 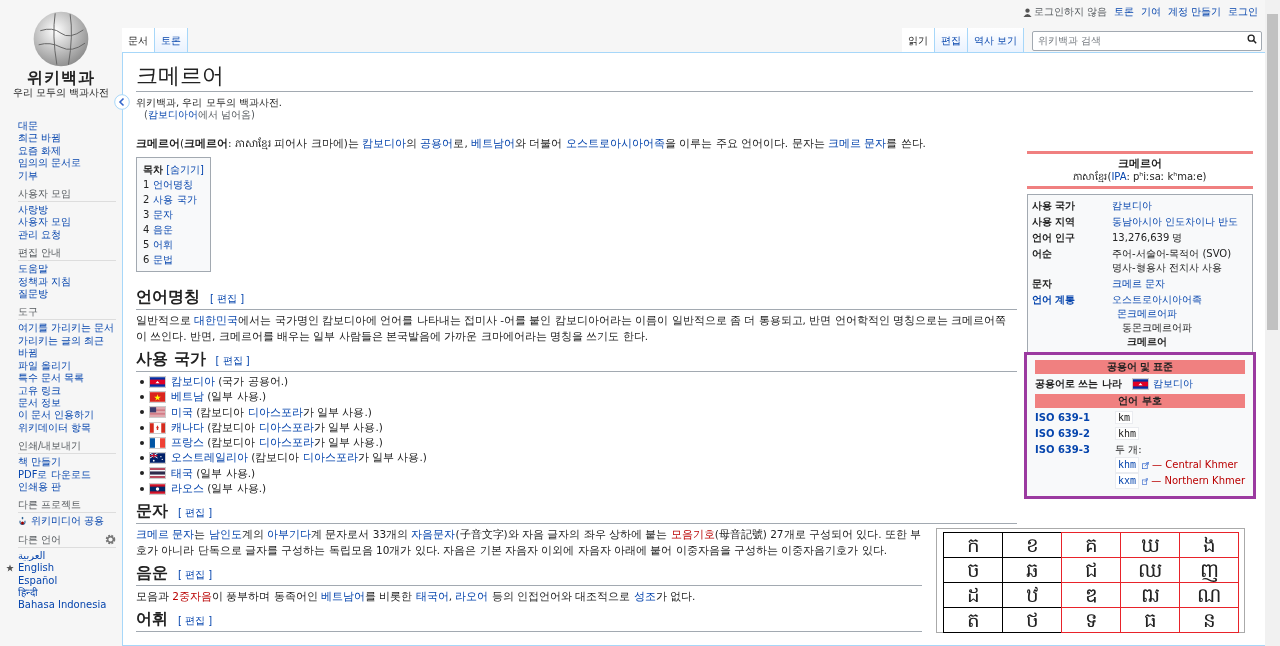 I want to click on sidebar-link: 위키데이터 항목, so click(x=67, y=428).